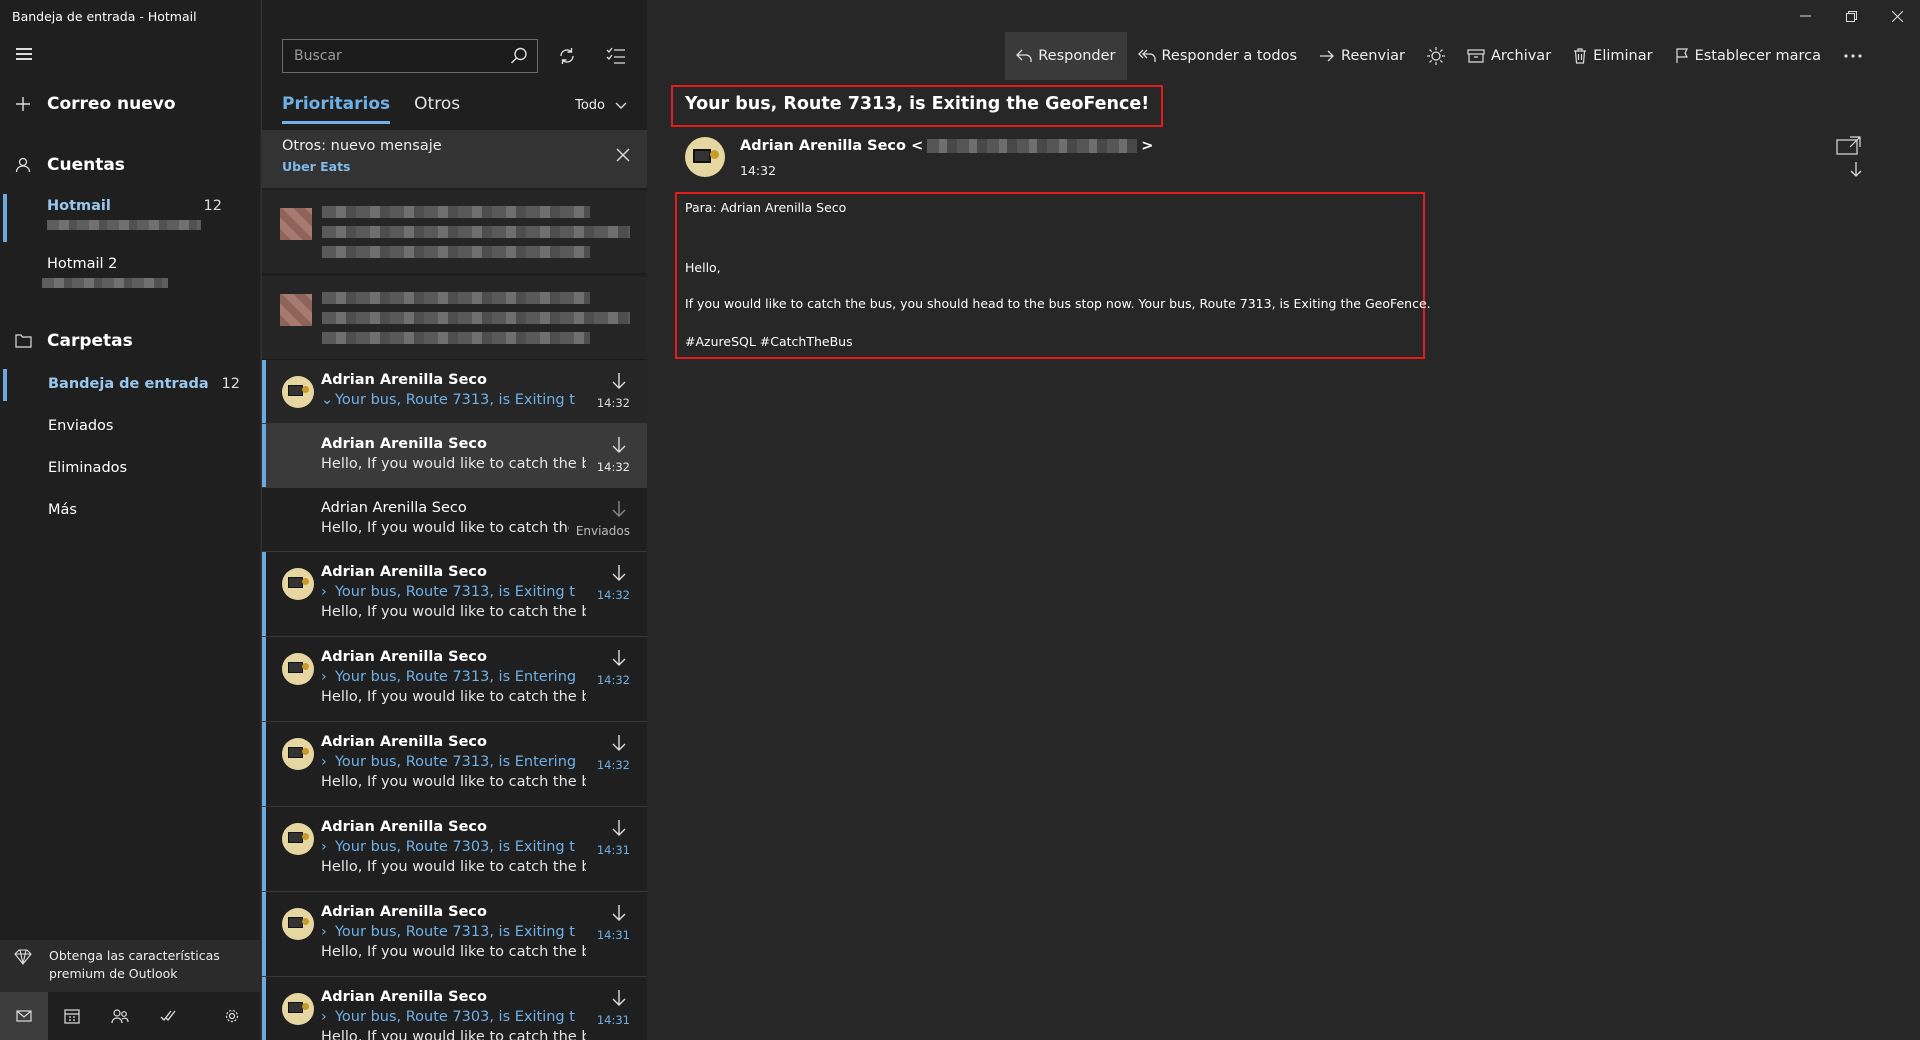 The width and height of the screenshot is (1920, 1040). What do you see at coordinates (602, 531) in the screenshot?
I see `folder-label: Enviados` at bounding box center [602, 531].